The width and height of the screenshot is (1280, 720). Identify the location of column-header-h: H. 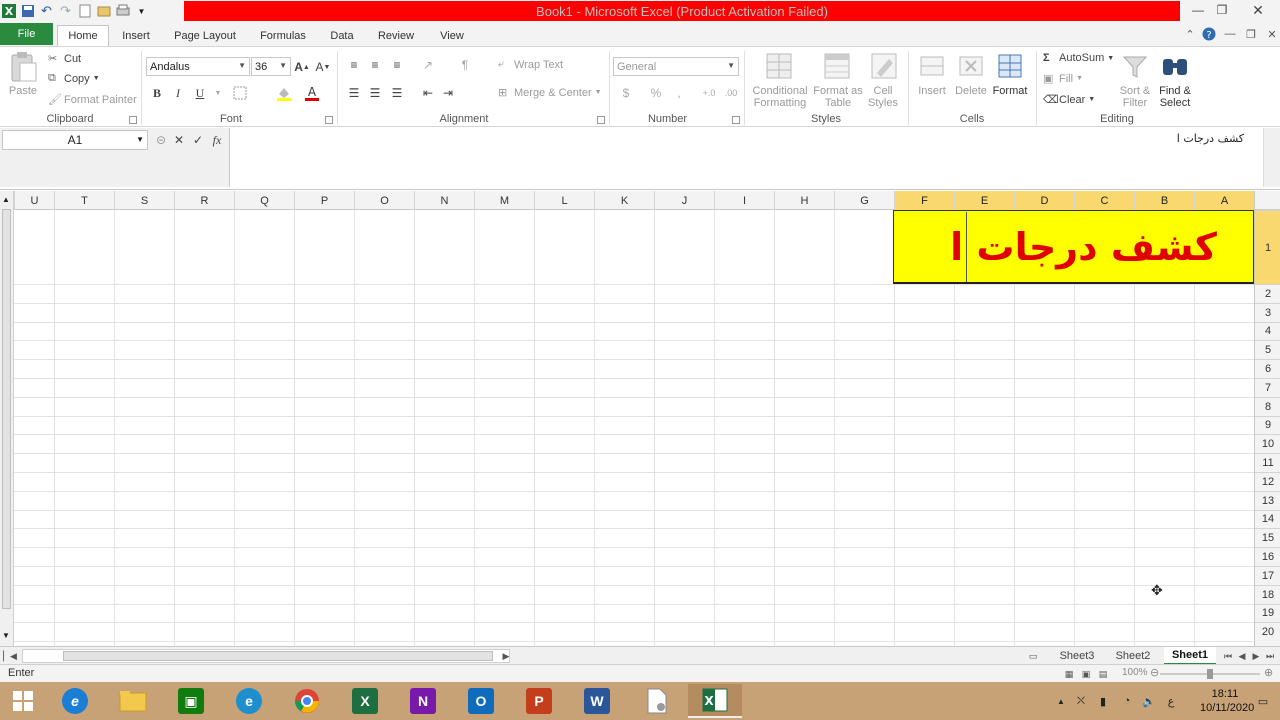
(804, 200).